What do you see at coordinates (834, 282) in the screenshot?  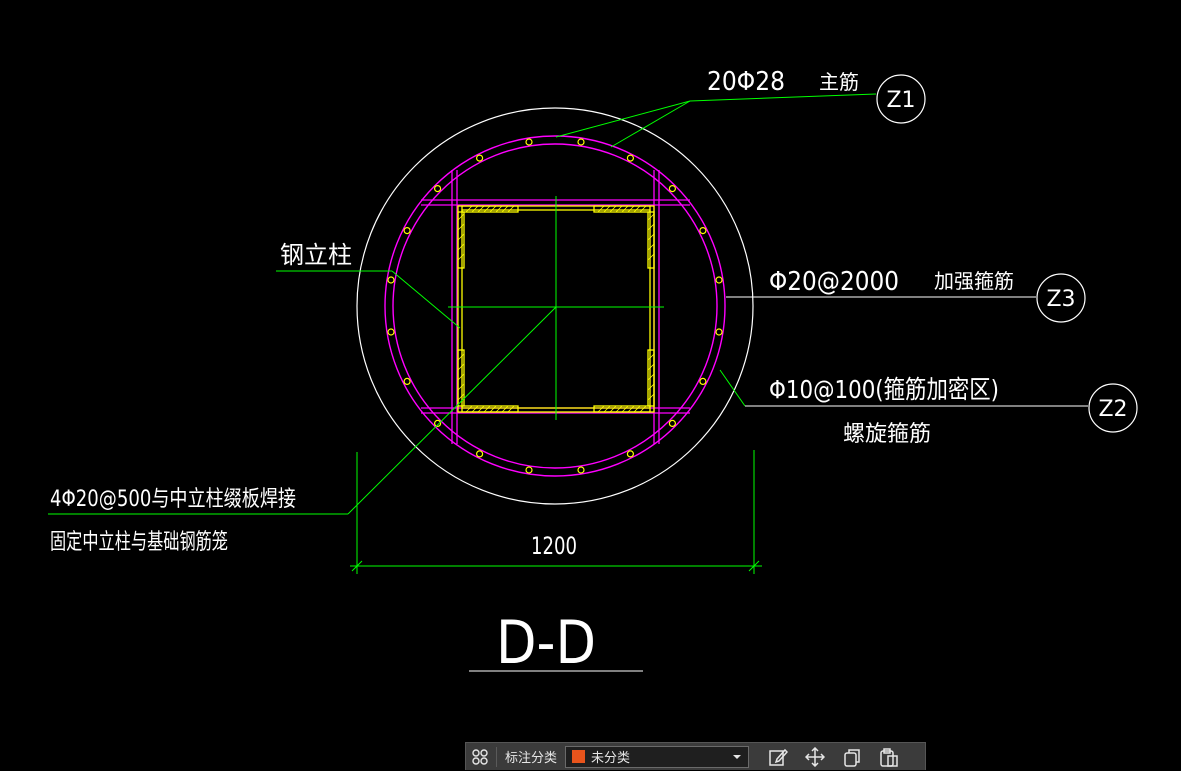 I see `strong-hoop-spec: Φ20@2000` at bounding box center [834, 282].